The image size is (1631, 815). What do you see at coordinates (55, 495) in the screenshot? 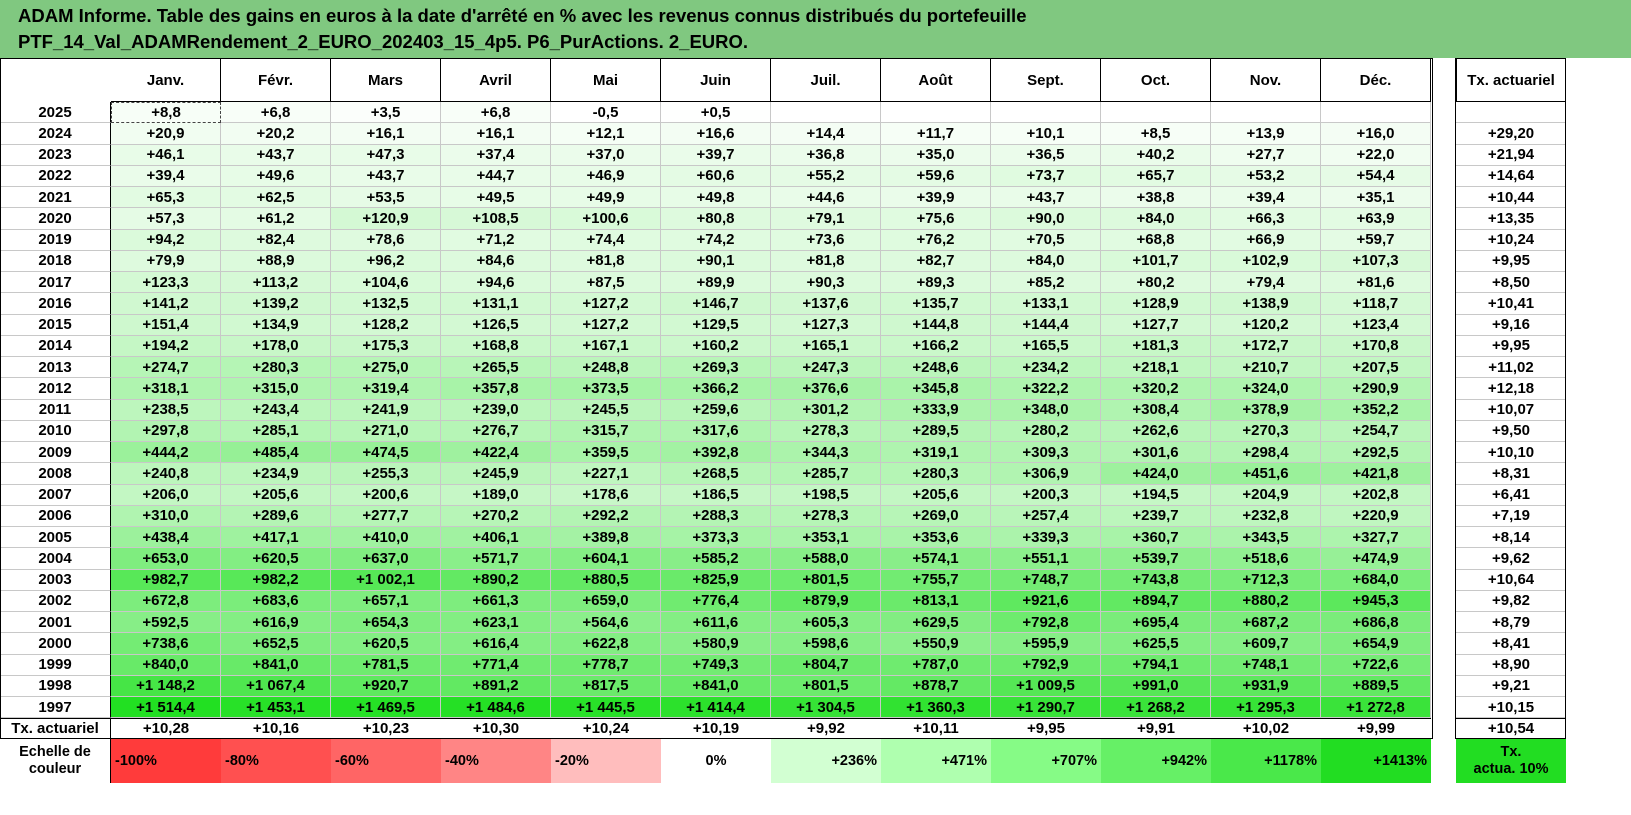
I see `year-label: 2007` at bounding box center [55, 495].